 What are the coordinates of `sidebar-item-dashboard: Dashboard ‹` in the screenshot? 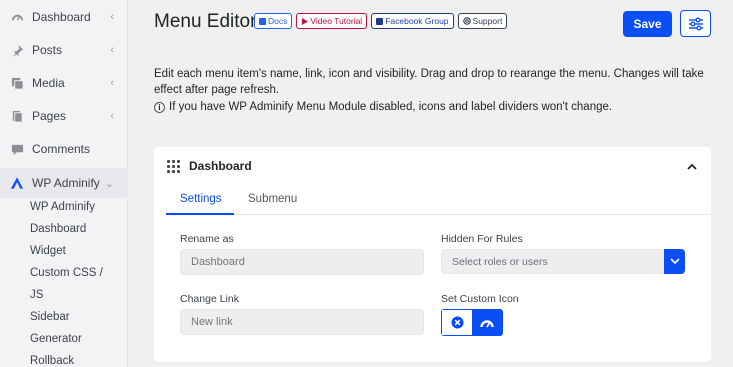 It's located at (64, 17).